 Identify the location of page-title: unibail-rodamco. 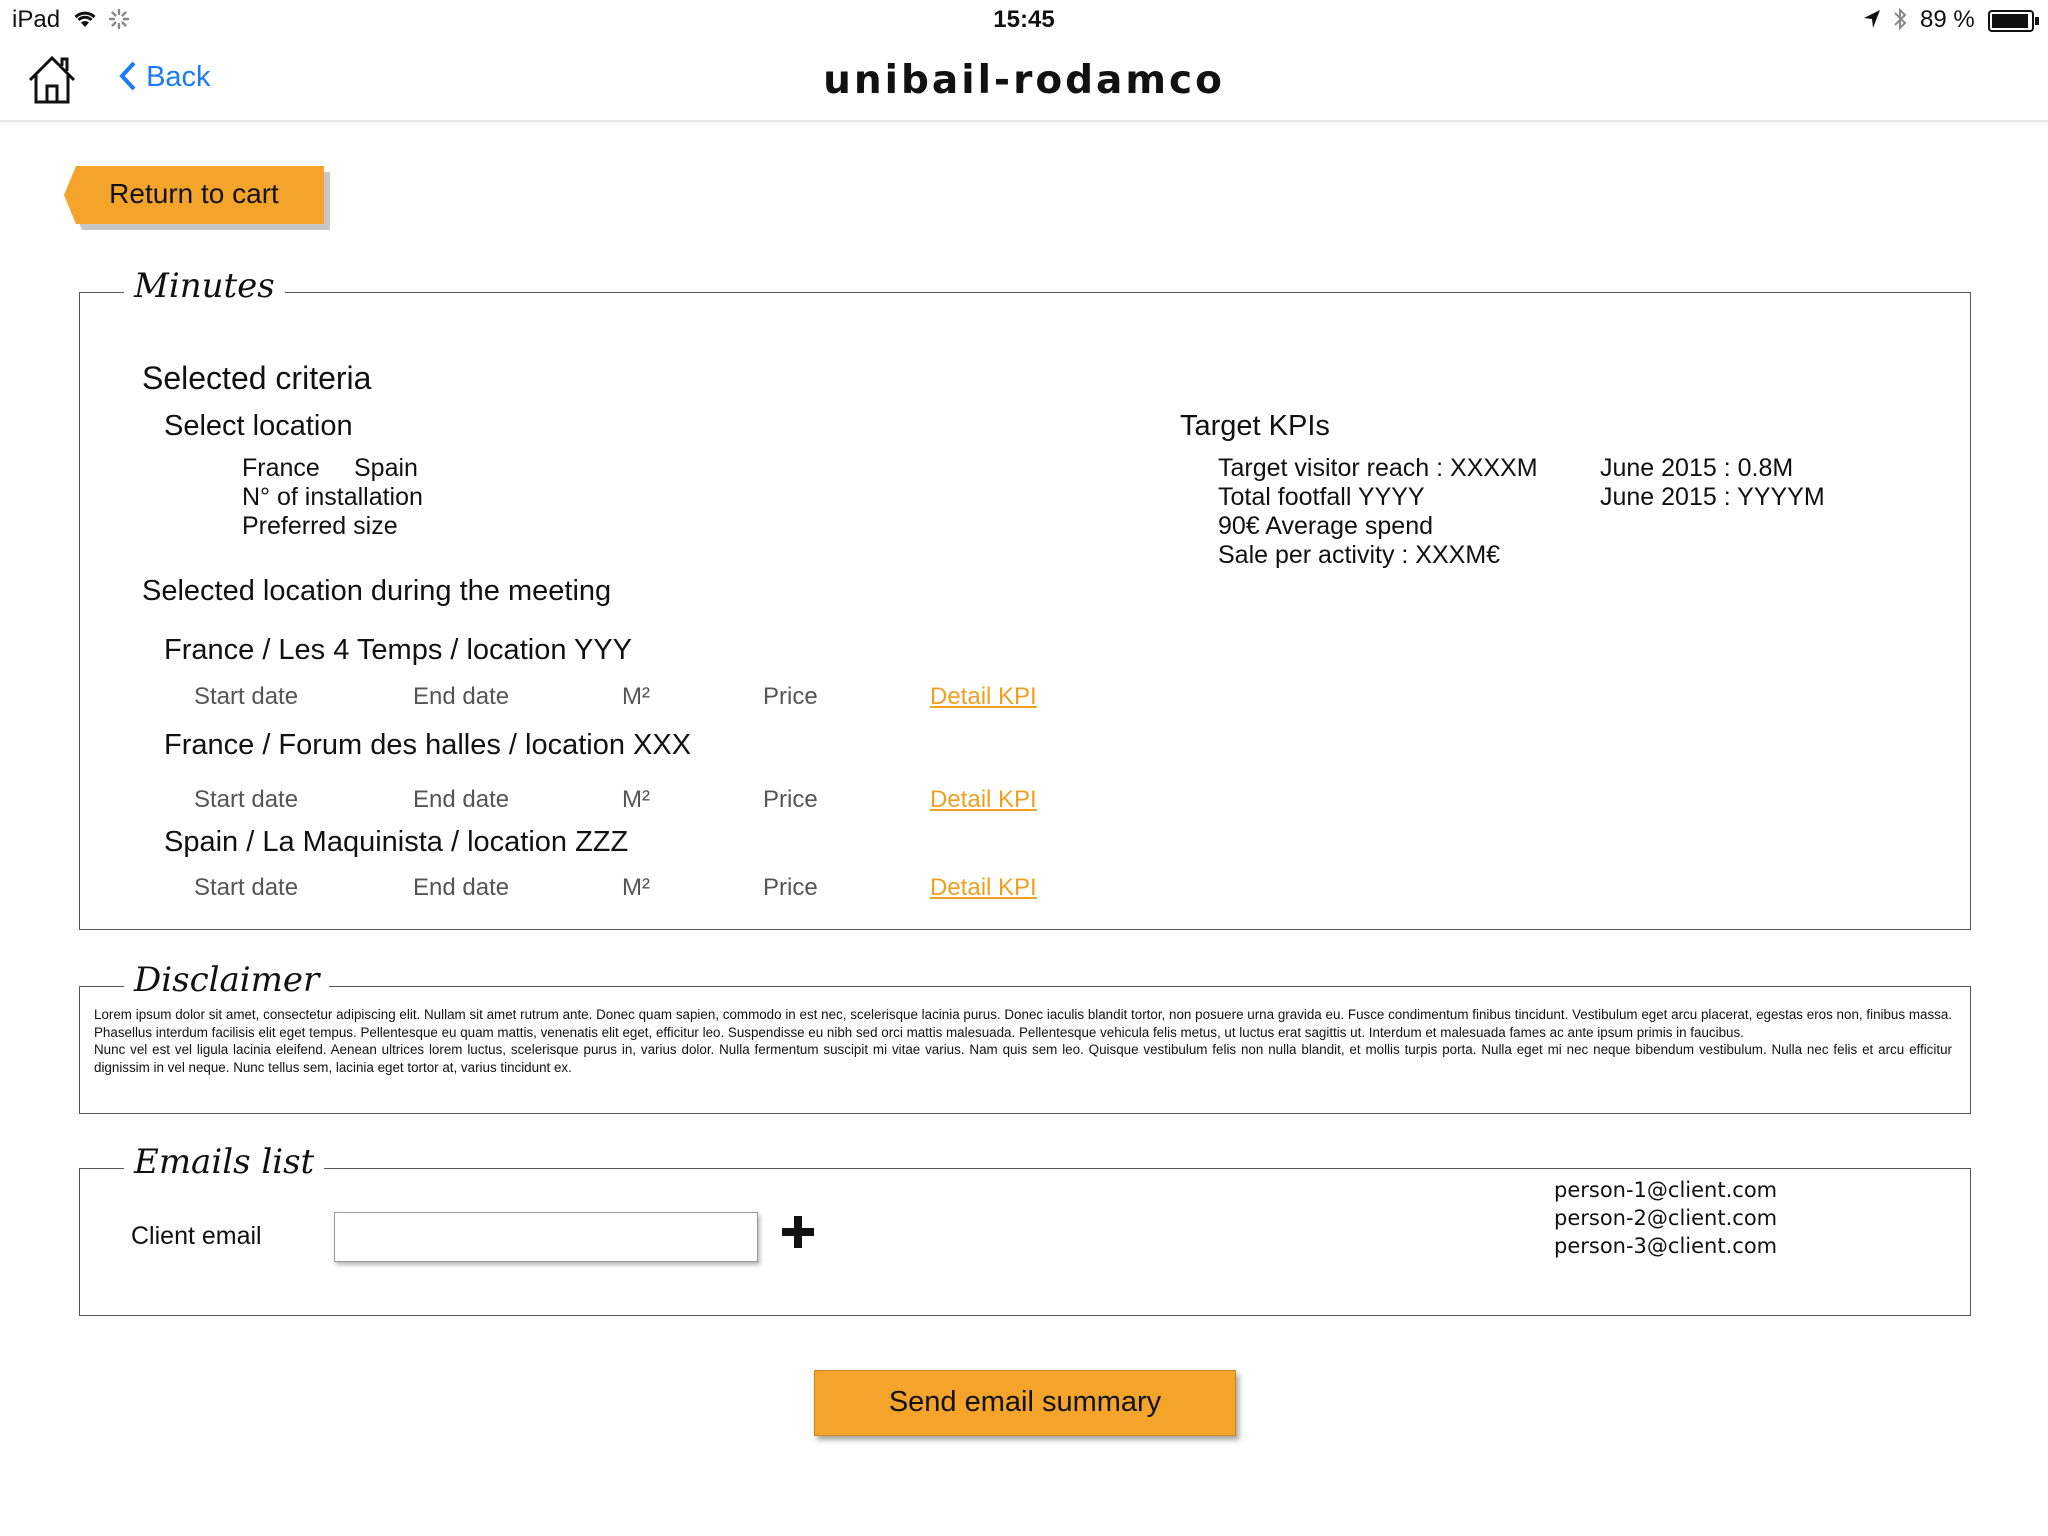
(1024, 80).